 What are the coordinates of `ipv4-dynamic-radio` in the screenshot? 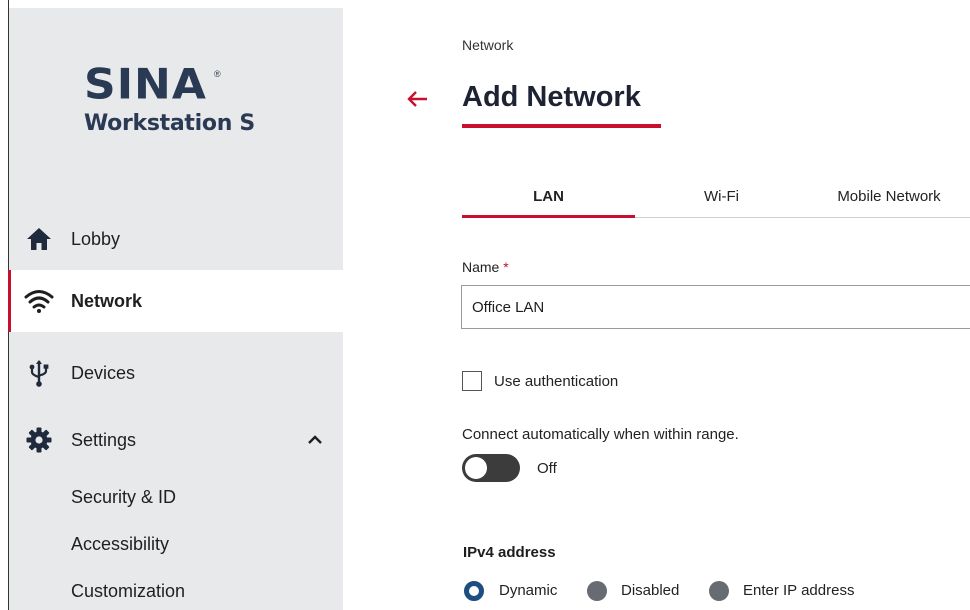 It's located at (474, 591).